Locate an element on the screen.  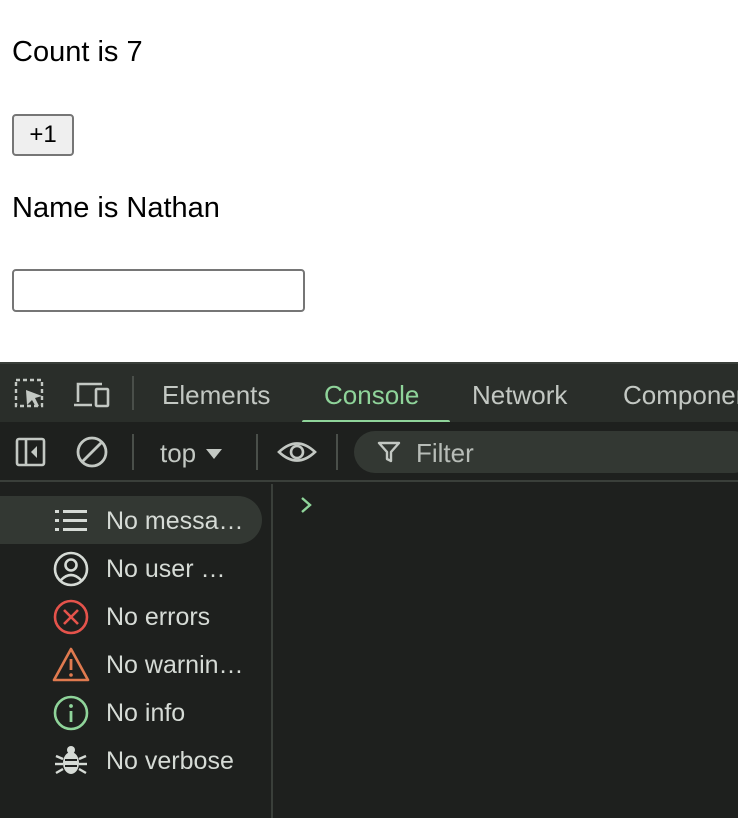
name-text: Name is Nathan is located at coordinates (116, 208).